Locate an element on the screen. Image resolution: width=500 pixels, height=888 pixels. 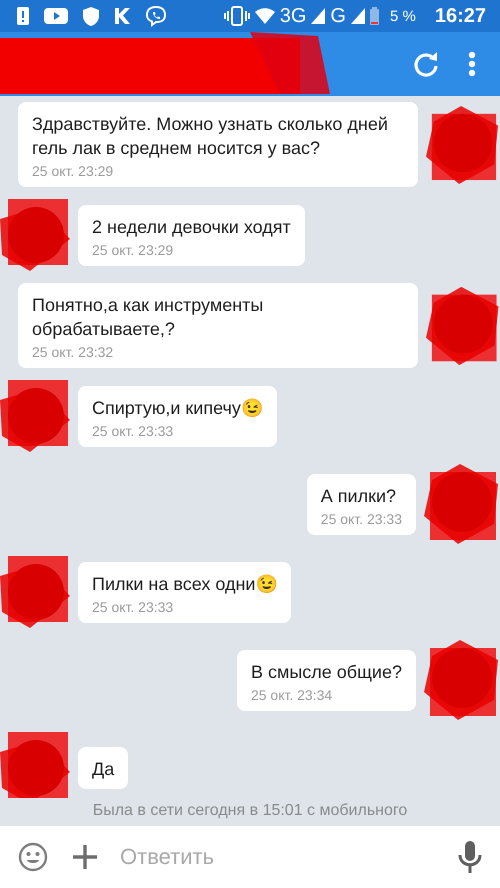
battery-icon is located at coordinates (374, 16).